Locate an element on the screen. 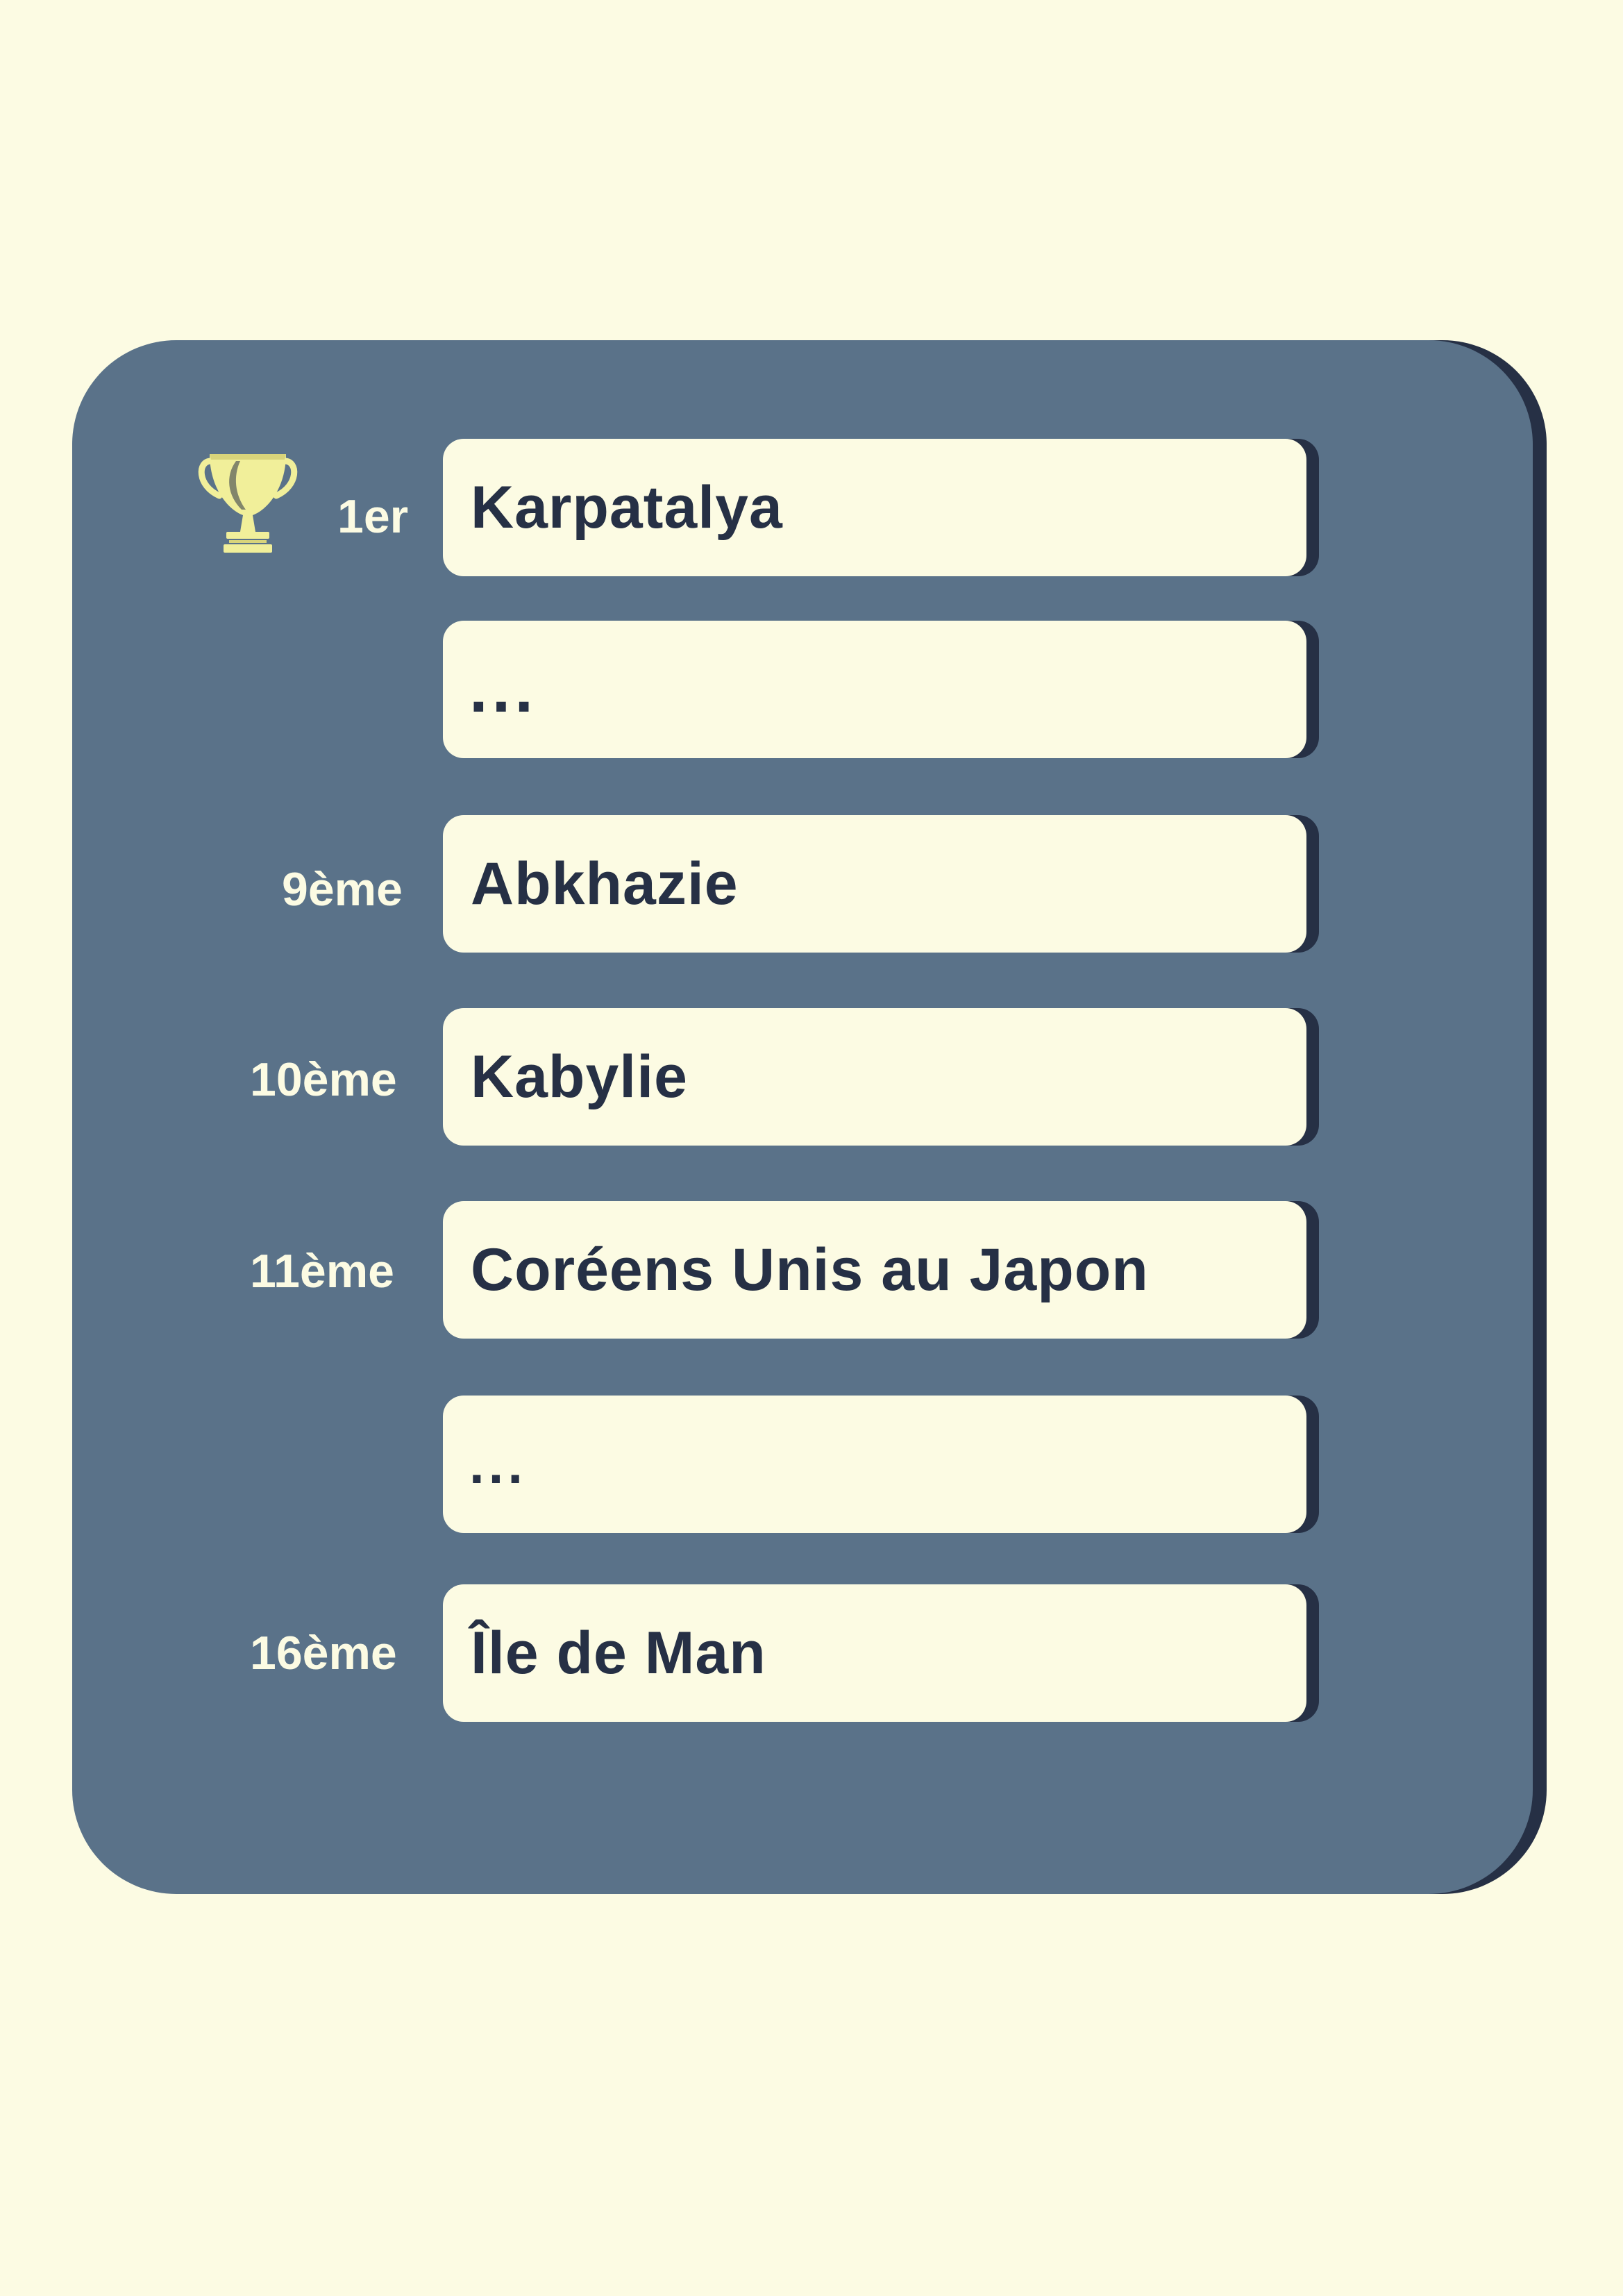  list-item: Abkhazie is located at coordinates (874, 884).